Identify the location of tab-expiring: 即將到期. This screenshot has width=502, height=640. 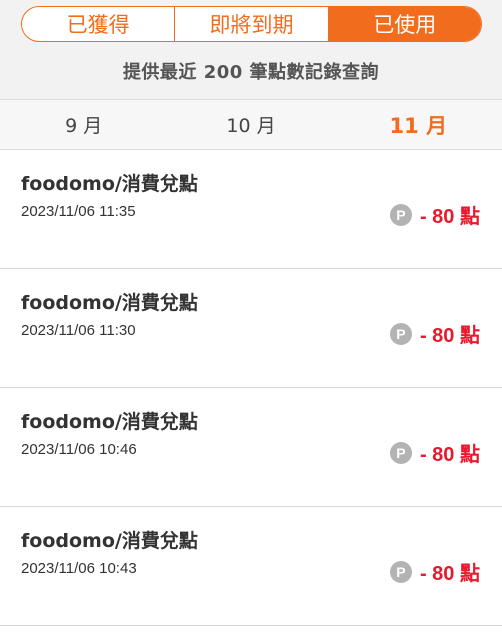
(252, 24).